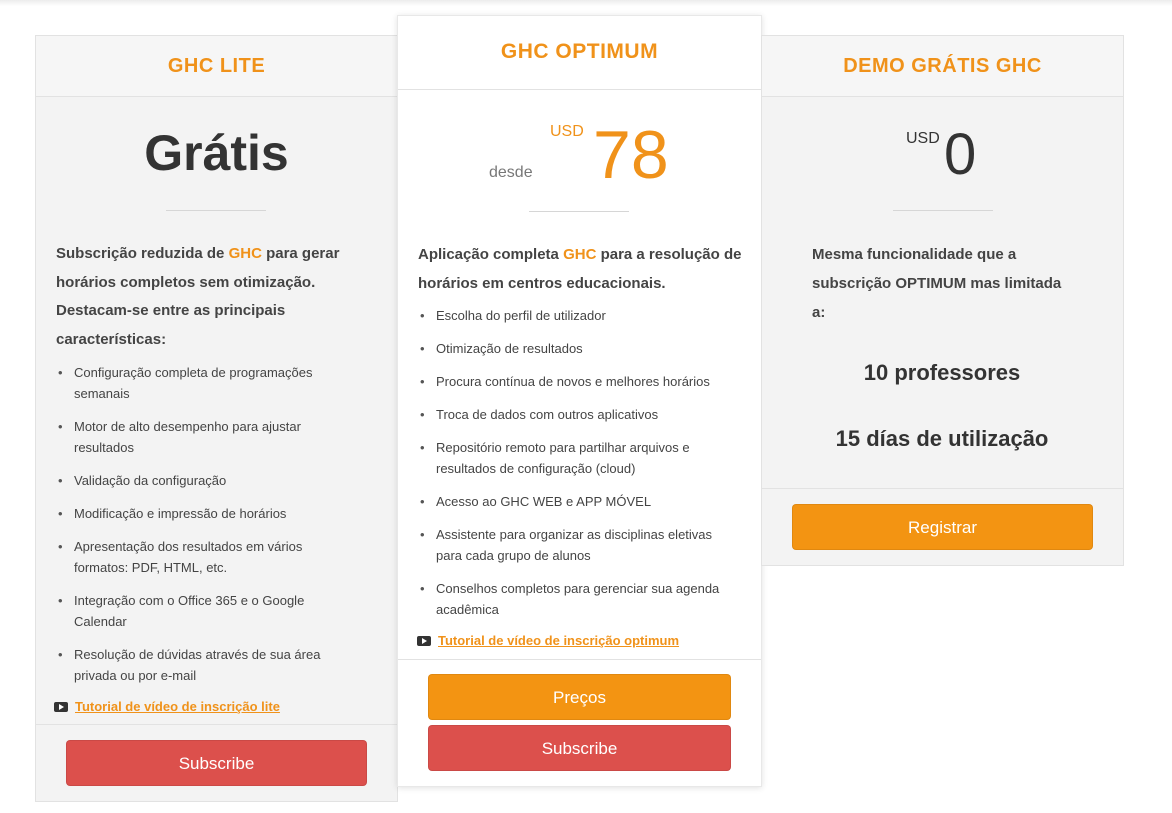  I want to click on video-tutorial-link-optimum: Tutorial de vídeo de inscrição optimum, so click(548, 640).